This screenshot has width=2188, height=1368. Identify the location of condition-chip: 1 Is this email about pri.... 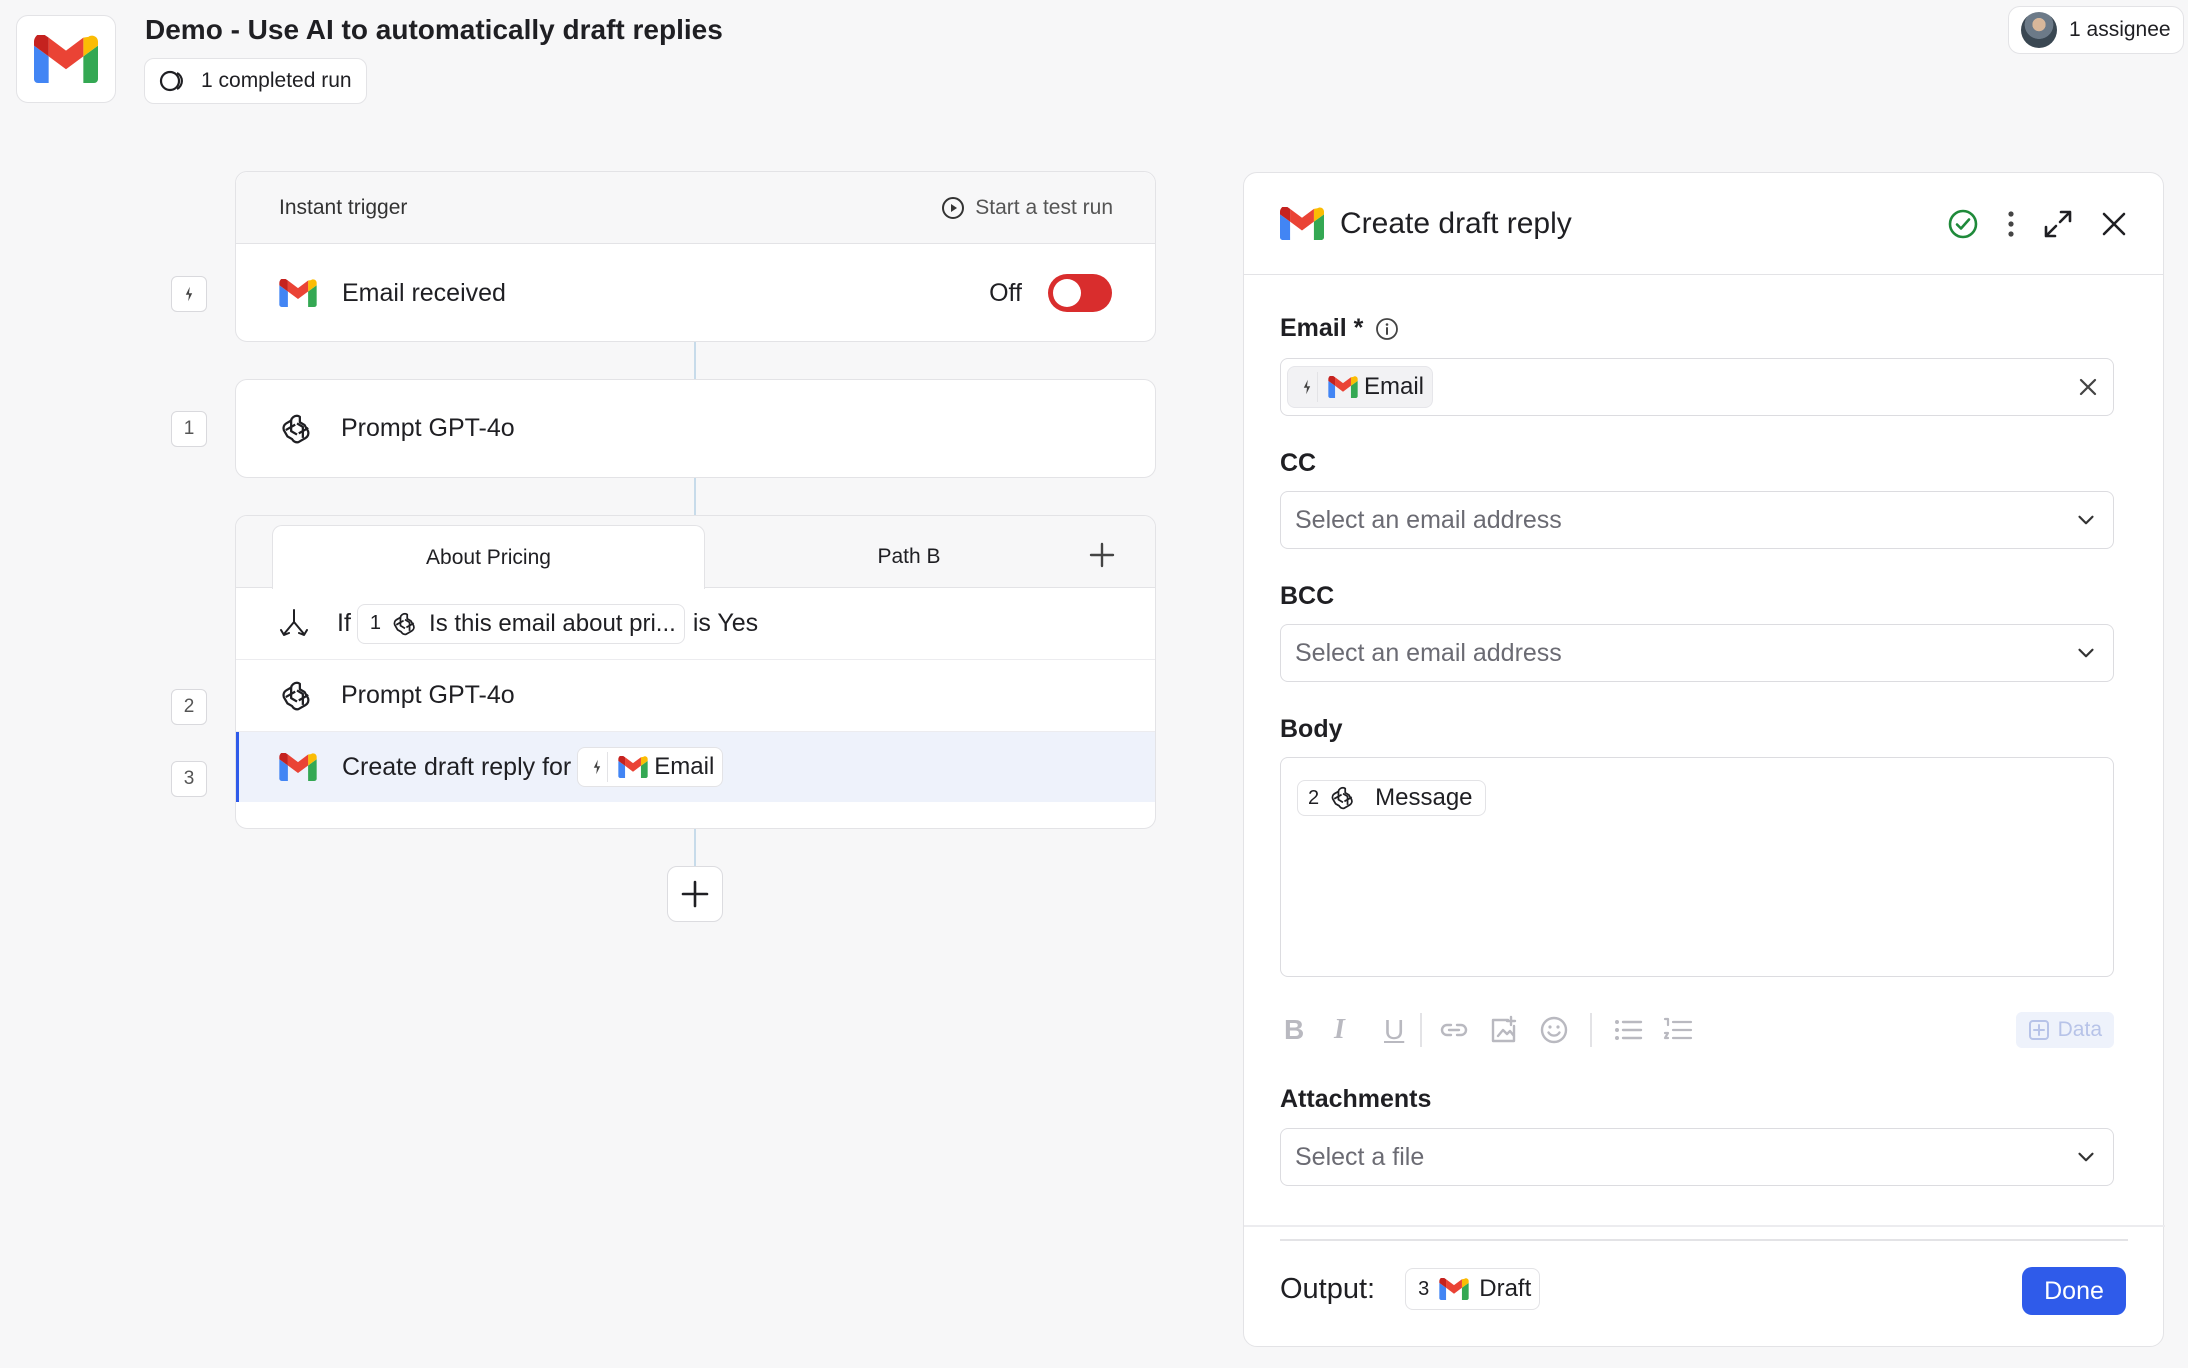
(520, 623).